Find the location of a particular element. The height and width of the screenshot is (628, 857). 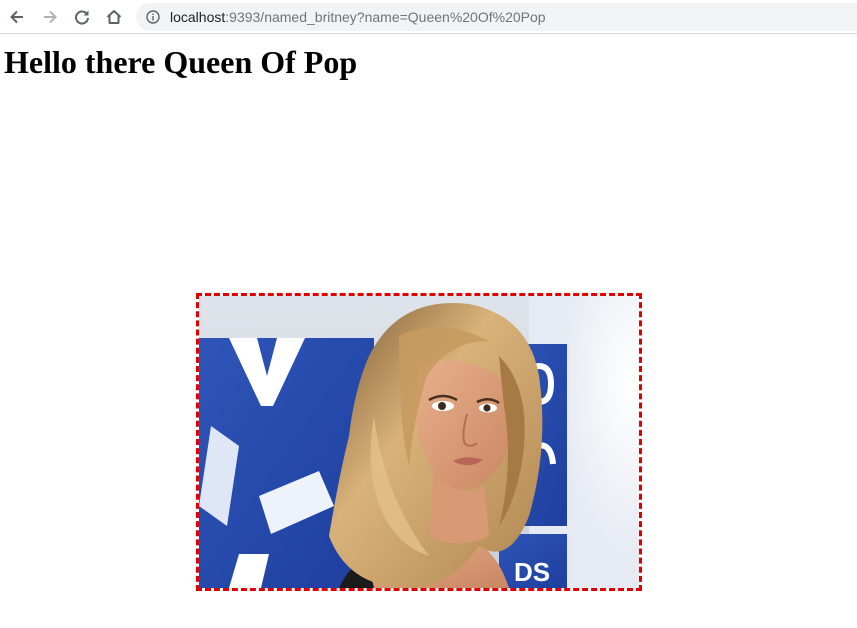

reload-button is located at coordinates (82, 17).